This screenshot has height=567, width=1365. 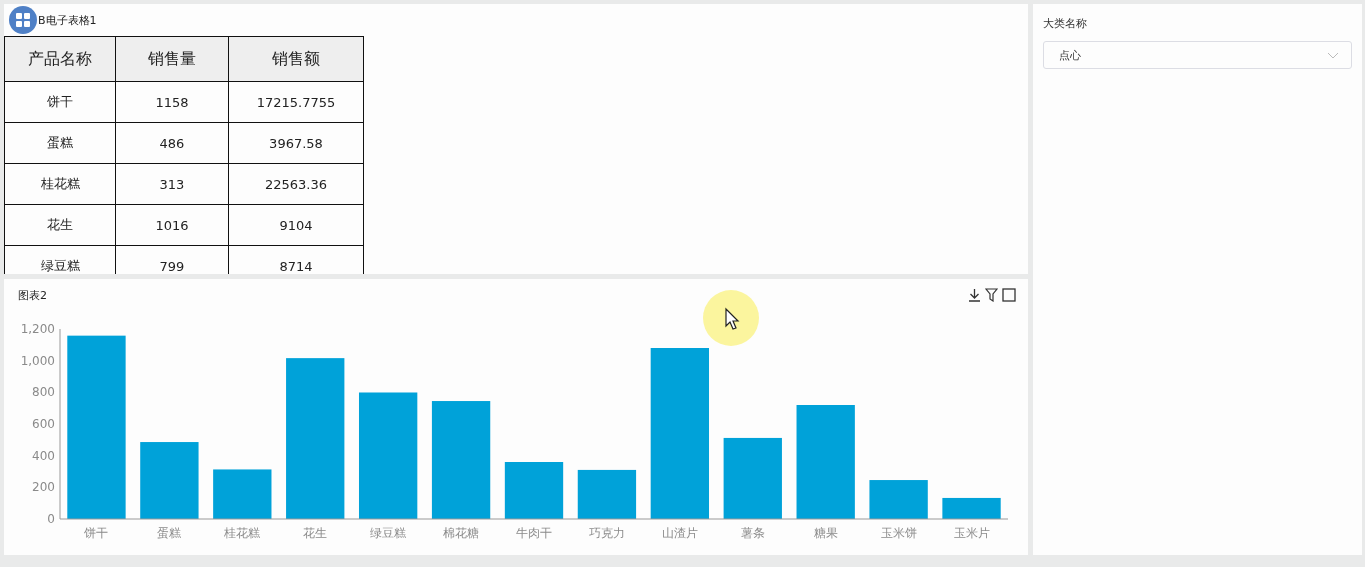 I want to click on axis-label: 糖果, so click(x=825, y=533).